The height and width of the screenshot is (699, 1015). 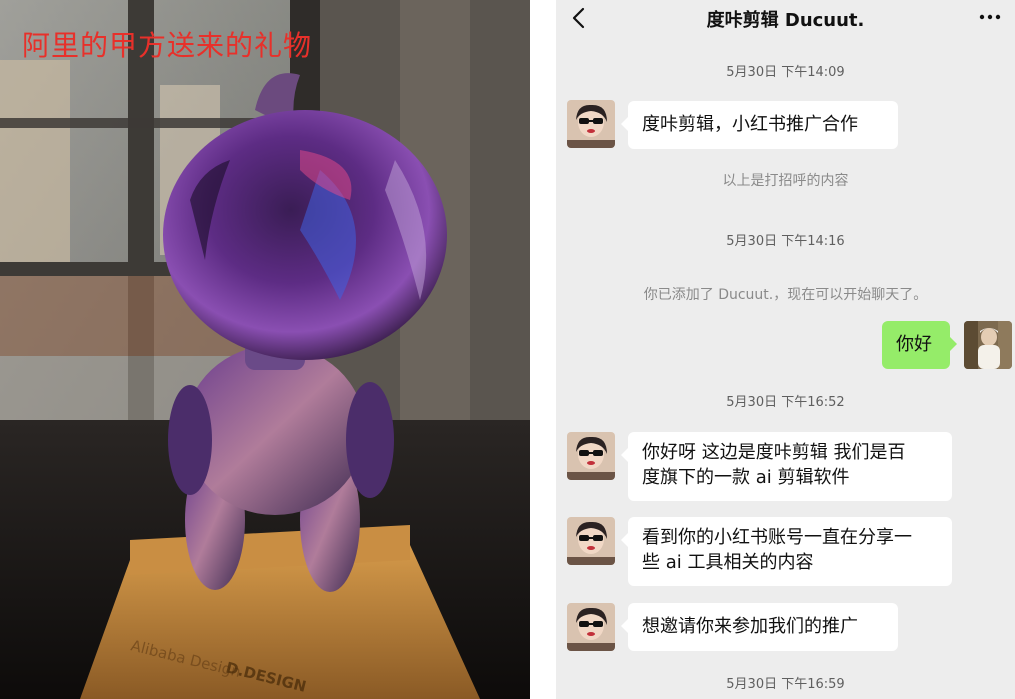 I want to click on message-bubble-incoming: 看到你的小红书账号一直在分享一 些 ai 工具相关的内容, so click(x=786, y=551).